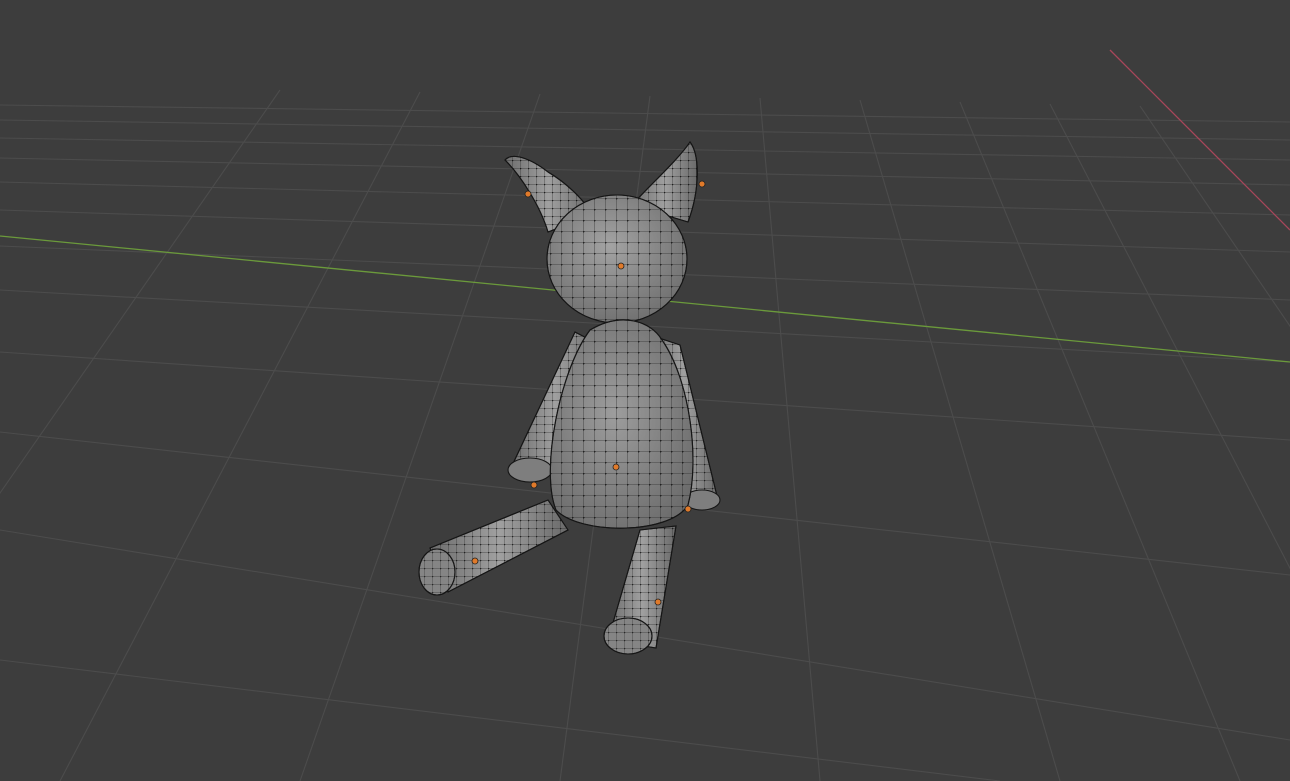  I want to click on head, so click(617, 259).